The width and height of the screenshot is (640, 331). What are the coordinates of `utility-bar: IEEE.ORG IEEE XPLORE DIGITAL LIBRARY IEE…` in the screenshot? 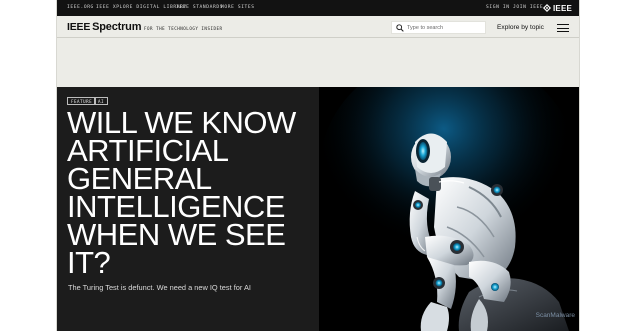 It's located at (318, 8).